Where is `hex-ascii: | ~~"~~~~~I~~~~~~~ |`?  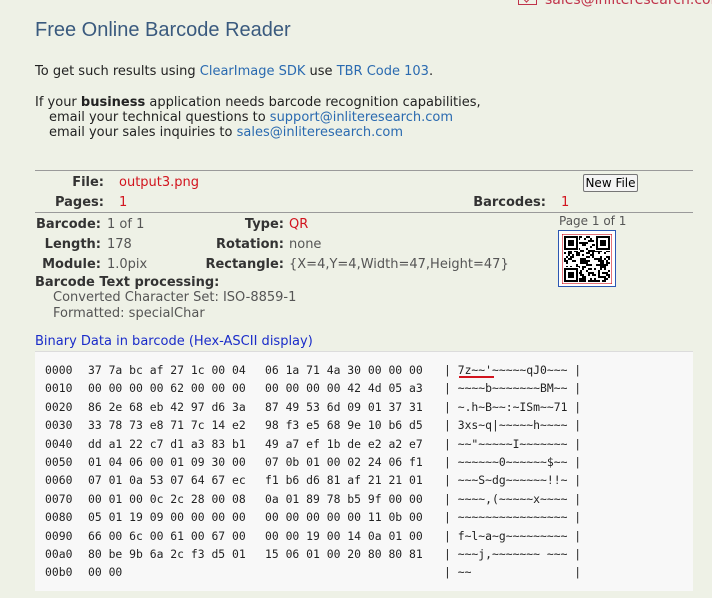
hex-ascii: | ~~"~~~~~I~~~~~~~ | is located at coordinates (513, 443).